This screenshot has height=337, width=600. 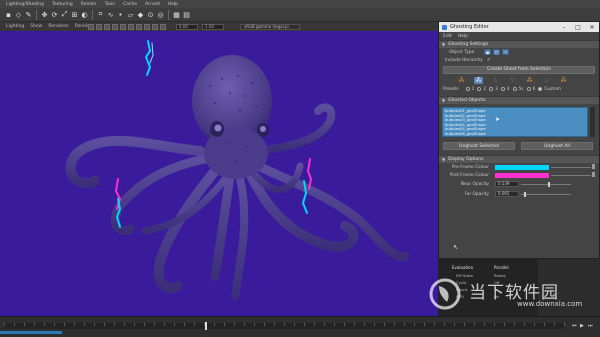 I want to click on list-scrollbar, so click(x=592, y=122).